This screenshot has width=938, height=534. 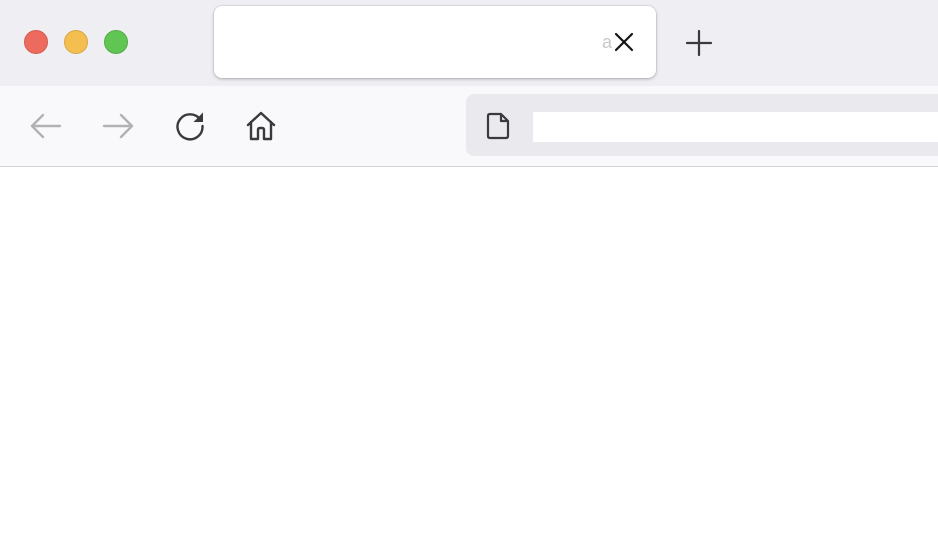 I want to click on reload-button, so click(x=190, y=126).